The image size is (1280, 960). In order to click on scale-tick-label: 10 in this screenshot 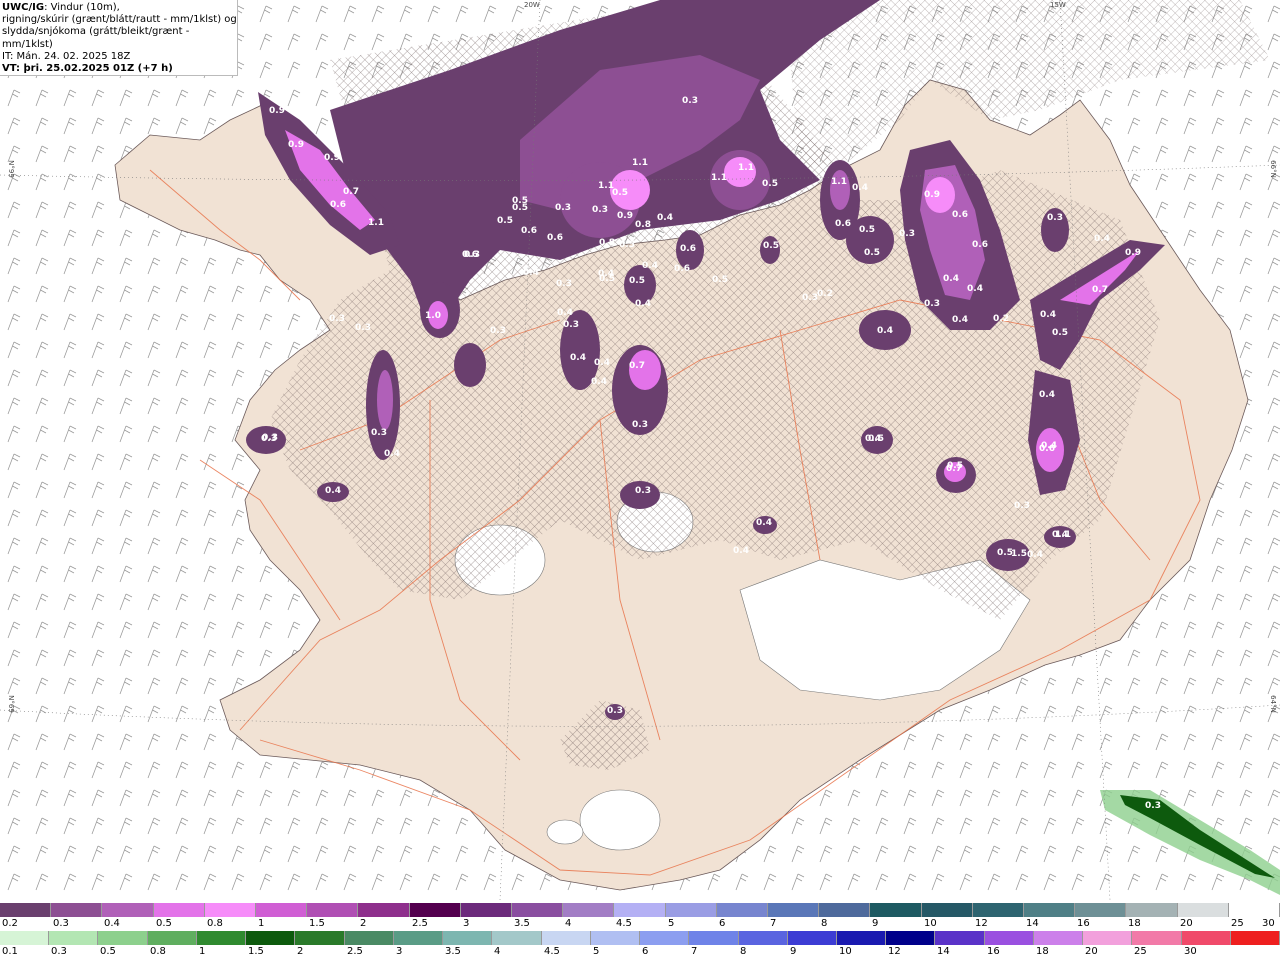, I will do `click(930, 923)`.